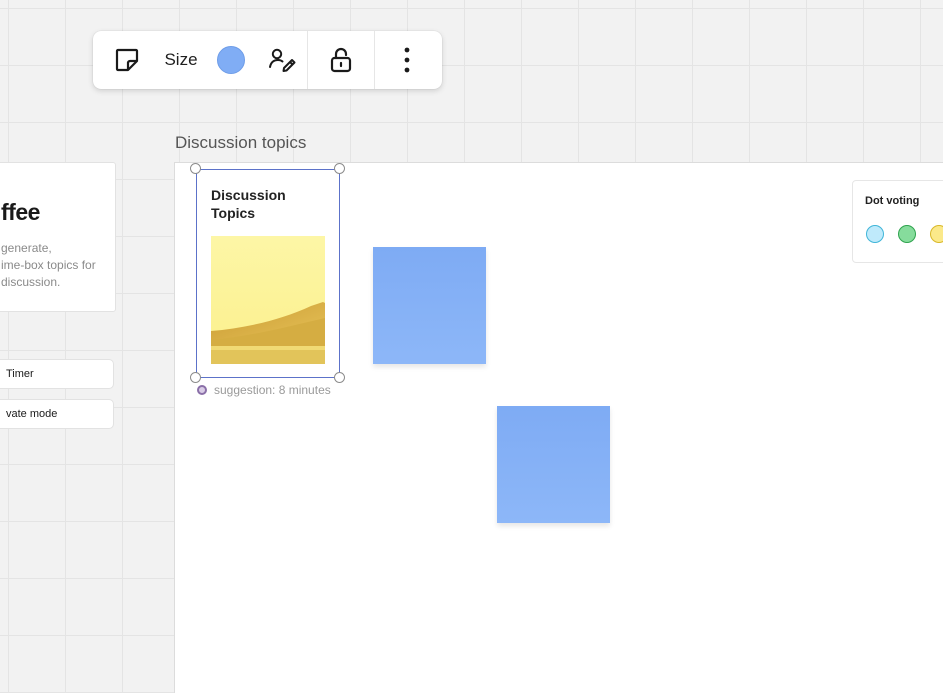 Image resolution: width=943 pixels, height=693 pixels. I want to click on suggestion-indicator, so click(202, 390).